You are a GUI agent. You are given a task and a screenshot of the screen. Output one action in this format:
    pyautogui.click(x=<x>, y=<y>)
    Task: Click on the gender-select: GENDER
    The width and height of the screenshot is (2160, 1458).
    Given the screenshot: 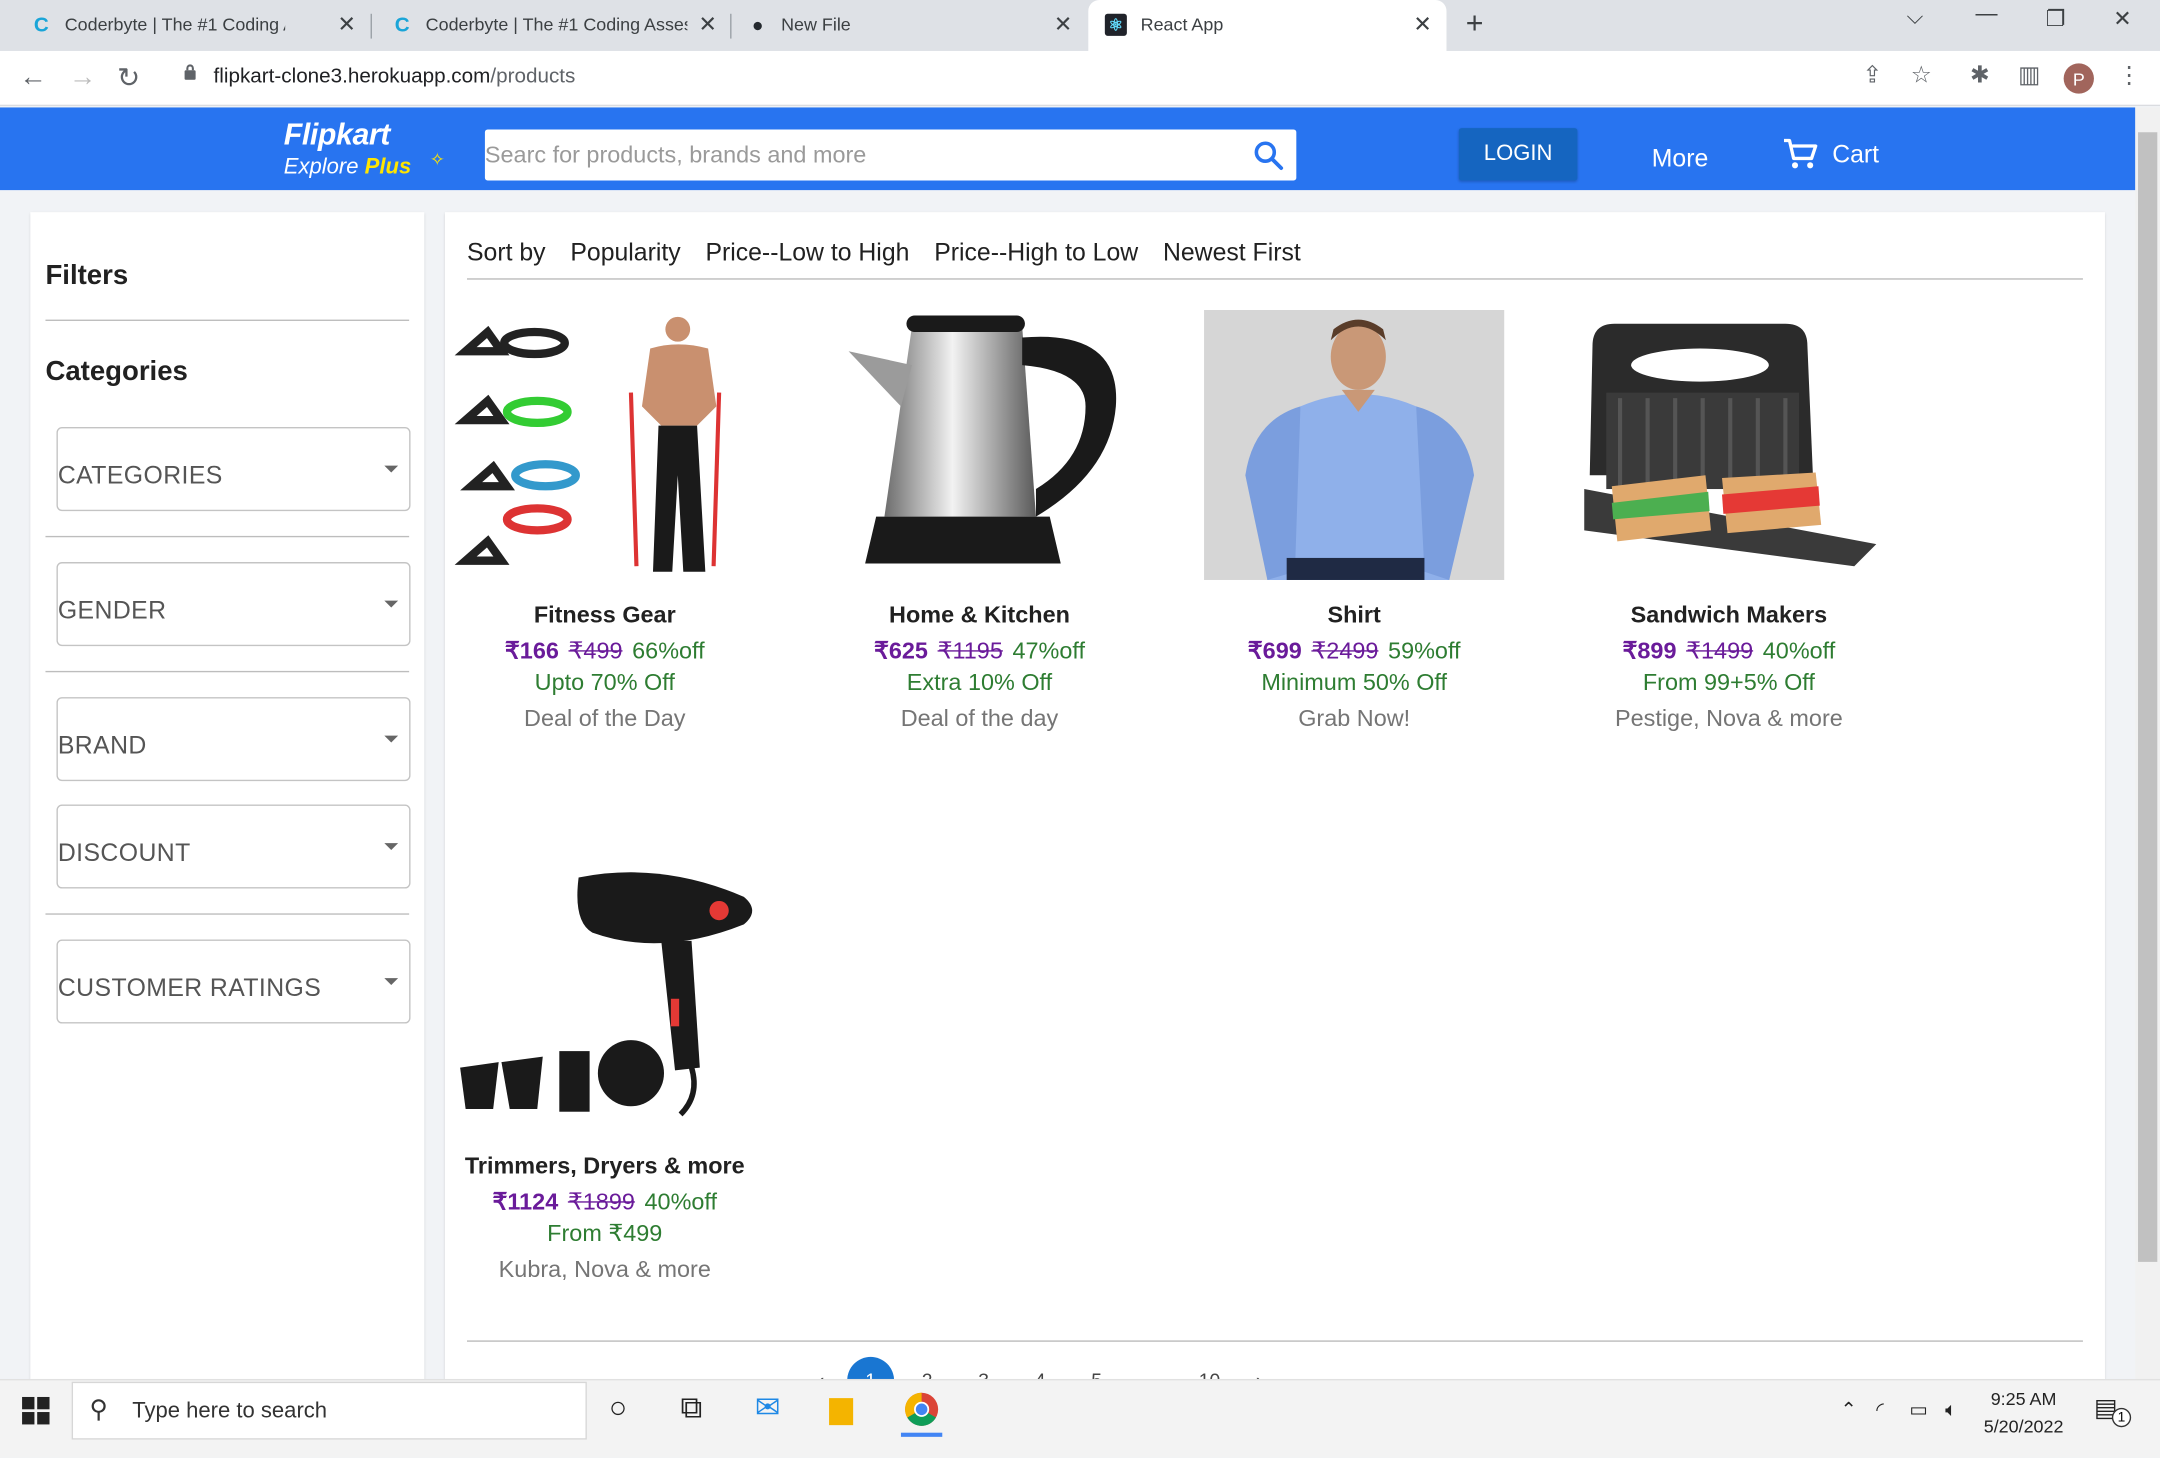 What is the action you would take?
    pyautogui.click(x=233, y=604)
    